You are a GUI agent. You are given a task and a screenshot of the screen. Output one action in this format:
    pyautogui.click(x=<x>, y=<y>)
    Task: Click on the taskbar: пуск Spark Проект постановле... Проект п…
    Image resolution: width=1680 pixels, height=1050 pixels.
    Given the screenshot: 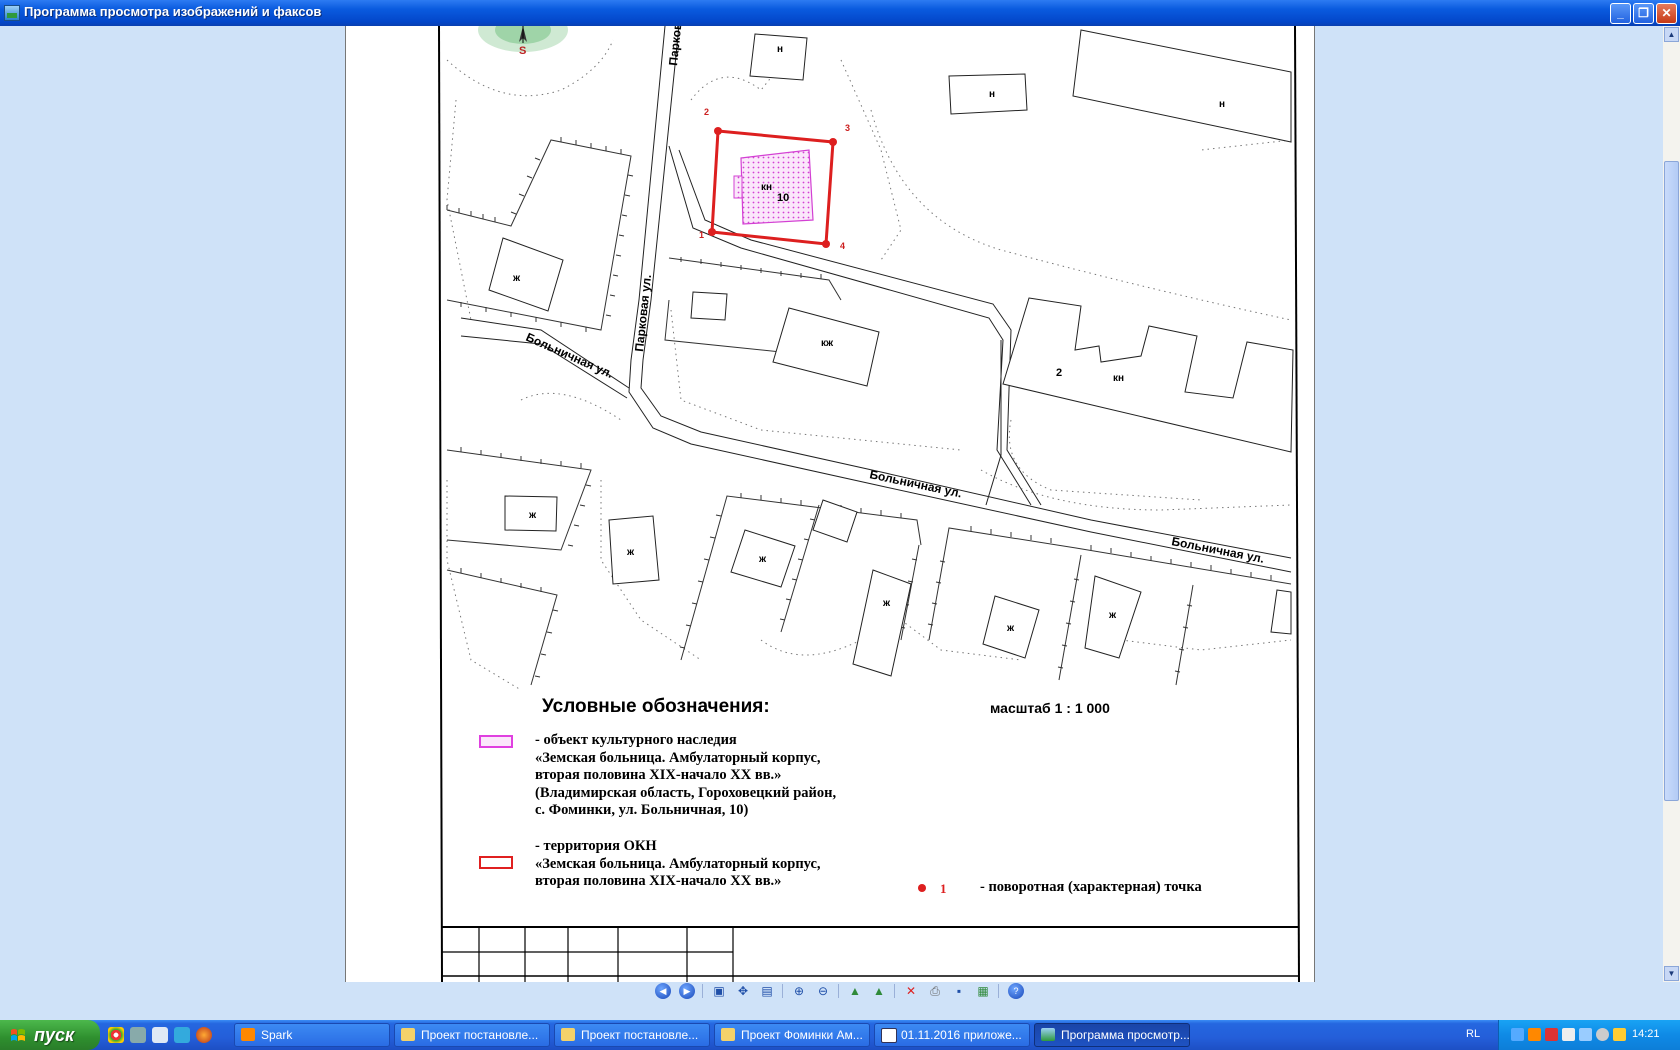 What is the action you would take?
    pyautogui.click(x=840, y=1035)
    